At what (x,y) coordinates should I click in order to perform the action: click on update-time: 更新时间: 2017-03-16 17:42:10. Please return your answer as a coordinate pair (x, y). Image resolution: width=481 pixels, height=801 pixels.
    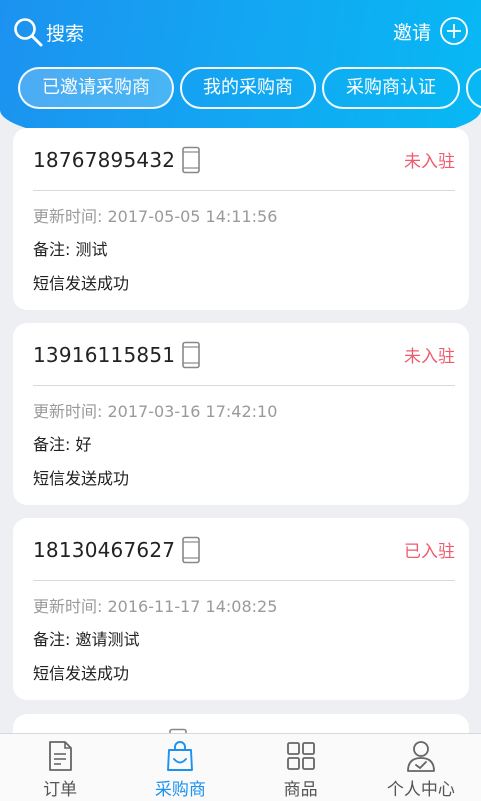
    Looking at the image, I should click on (155, 411).